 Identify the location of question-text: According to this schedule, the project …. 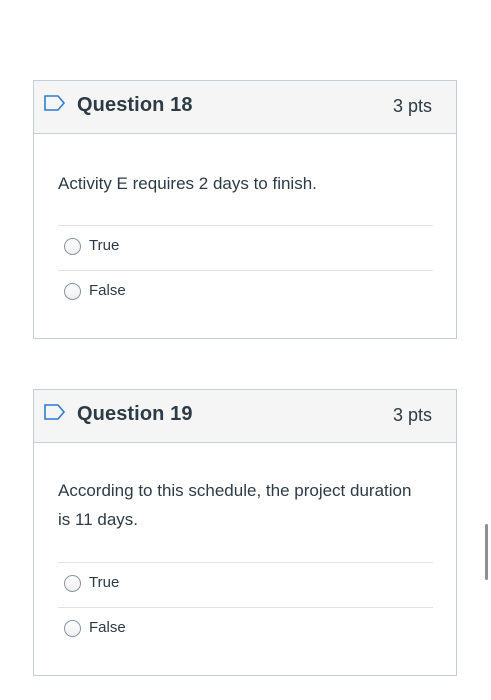
(235, 505).